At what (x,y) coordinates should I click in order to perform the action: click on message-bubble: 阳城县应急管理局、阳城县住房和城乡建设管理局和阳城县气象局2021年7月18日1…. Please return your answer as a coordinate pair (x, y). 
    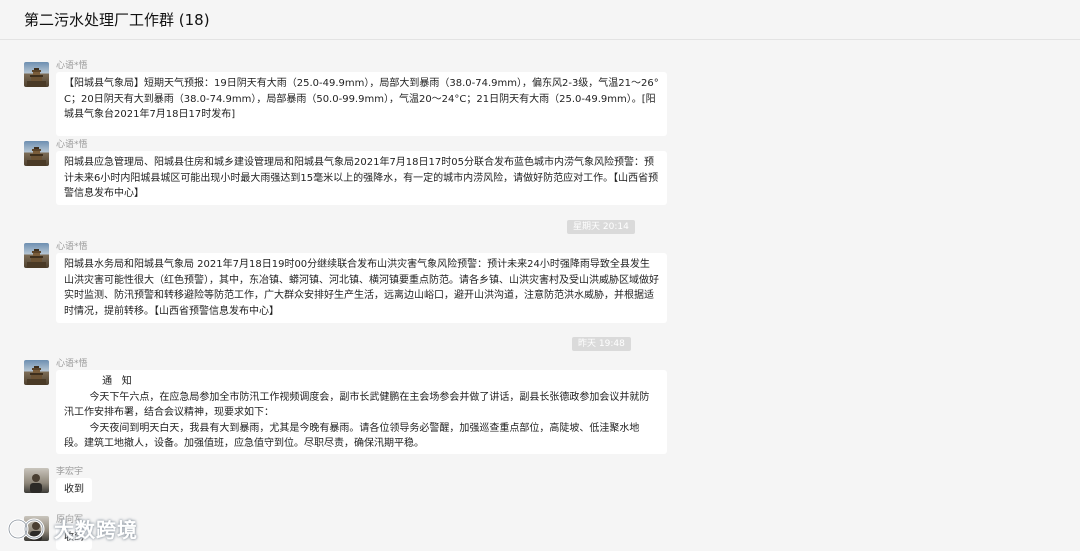
    Looking at the image, I should click on (361, 178).